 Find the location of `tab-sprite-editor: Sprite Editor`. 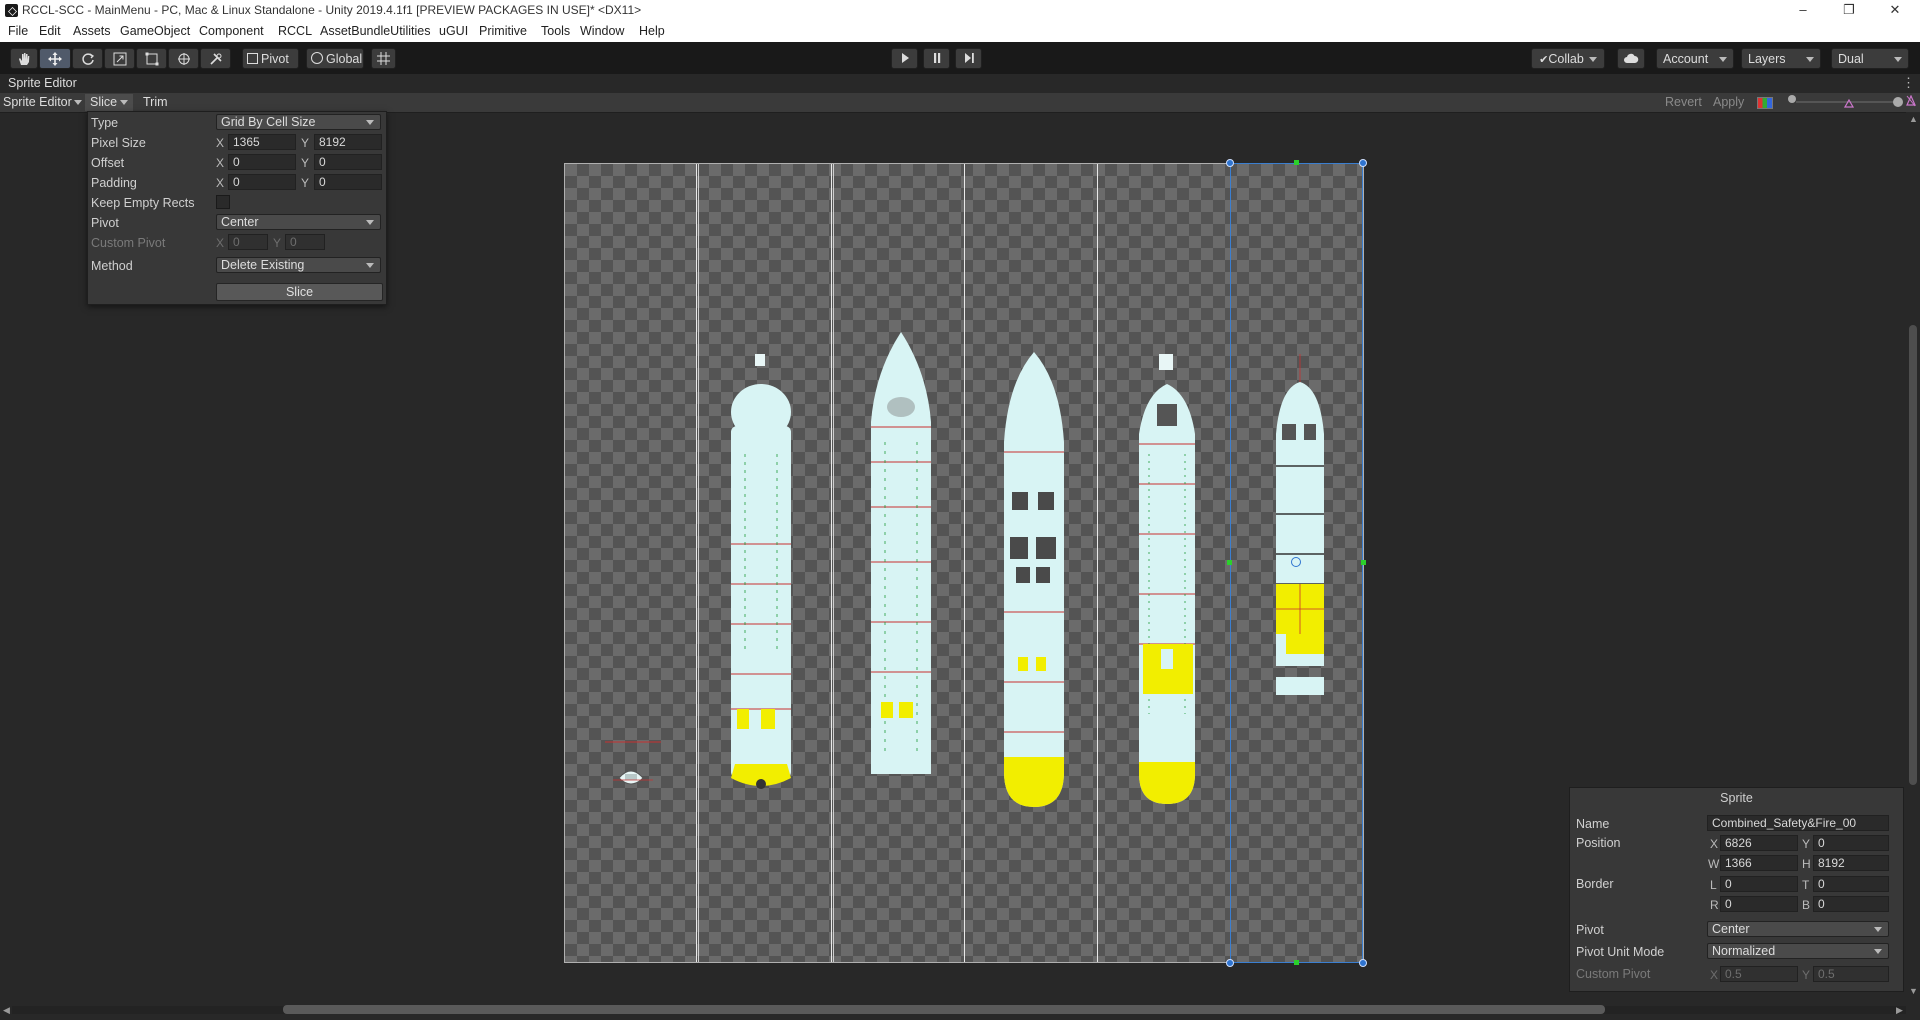

tab-sprite-editor: Sprite Editor is located at coordinates (42, 83).